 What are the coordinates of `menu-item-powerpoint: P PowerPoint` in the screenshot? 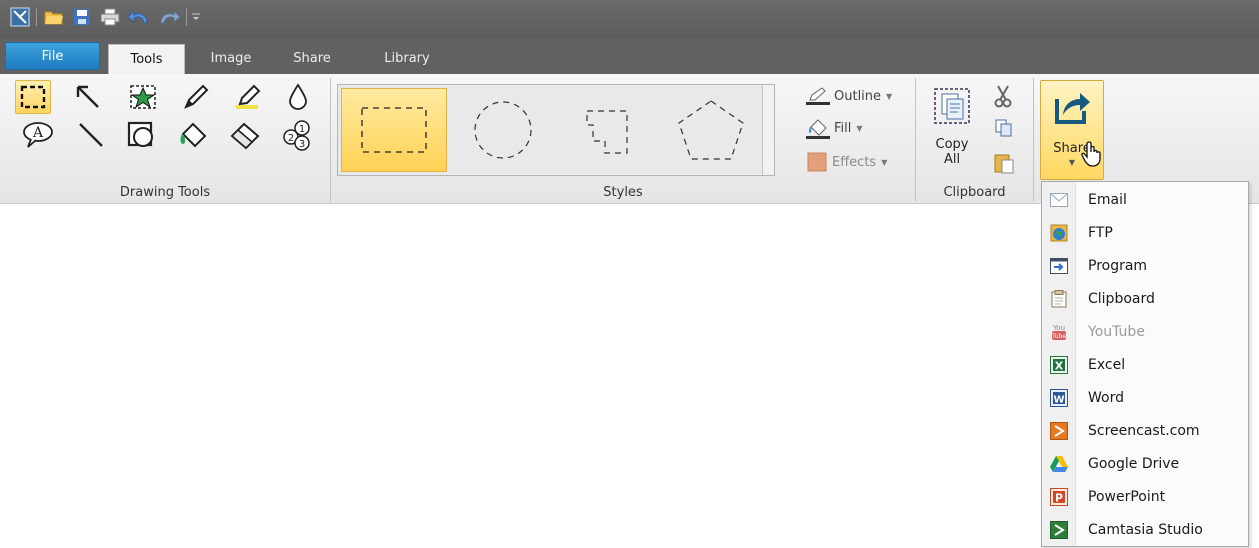 It's located at (1145, 496).